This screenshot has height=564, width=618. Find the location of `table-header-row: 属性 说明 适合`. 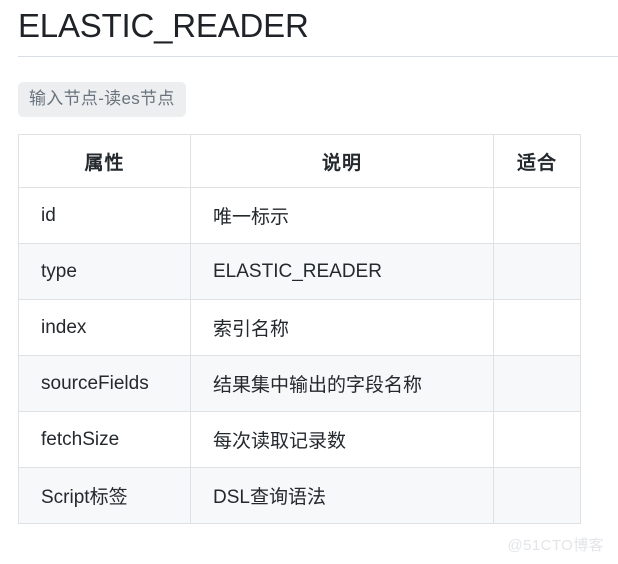

table-header-row: 属性 说明 适合 is located at coordinates (299, 161).